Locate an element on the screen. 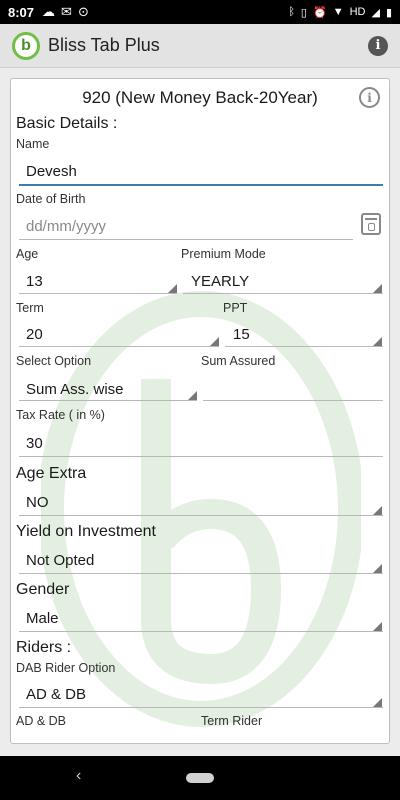  yield-underline is located at coordinates (201, 573).